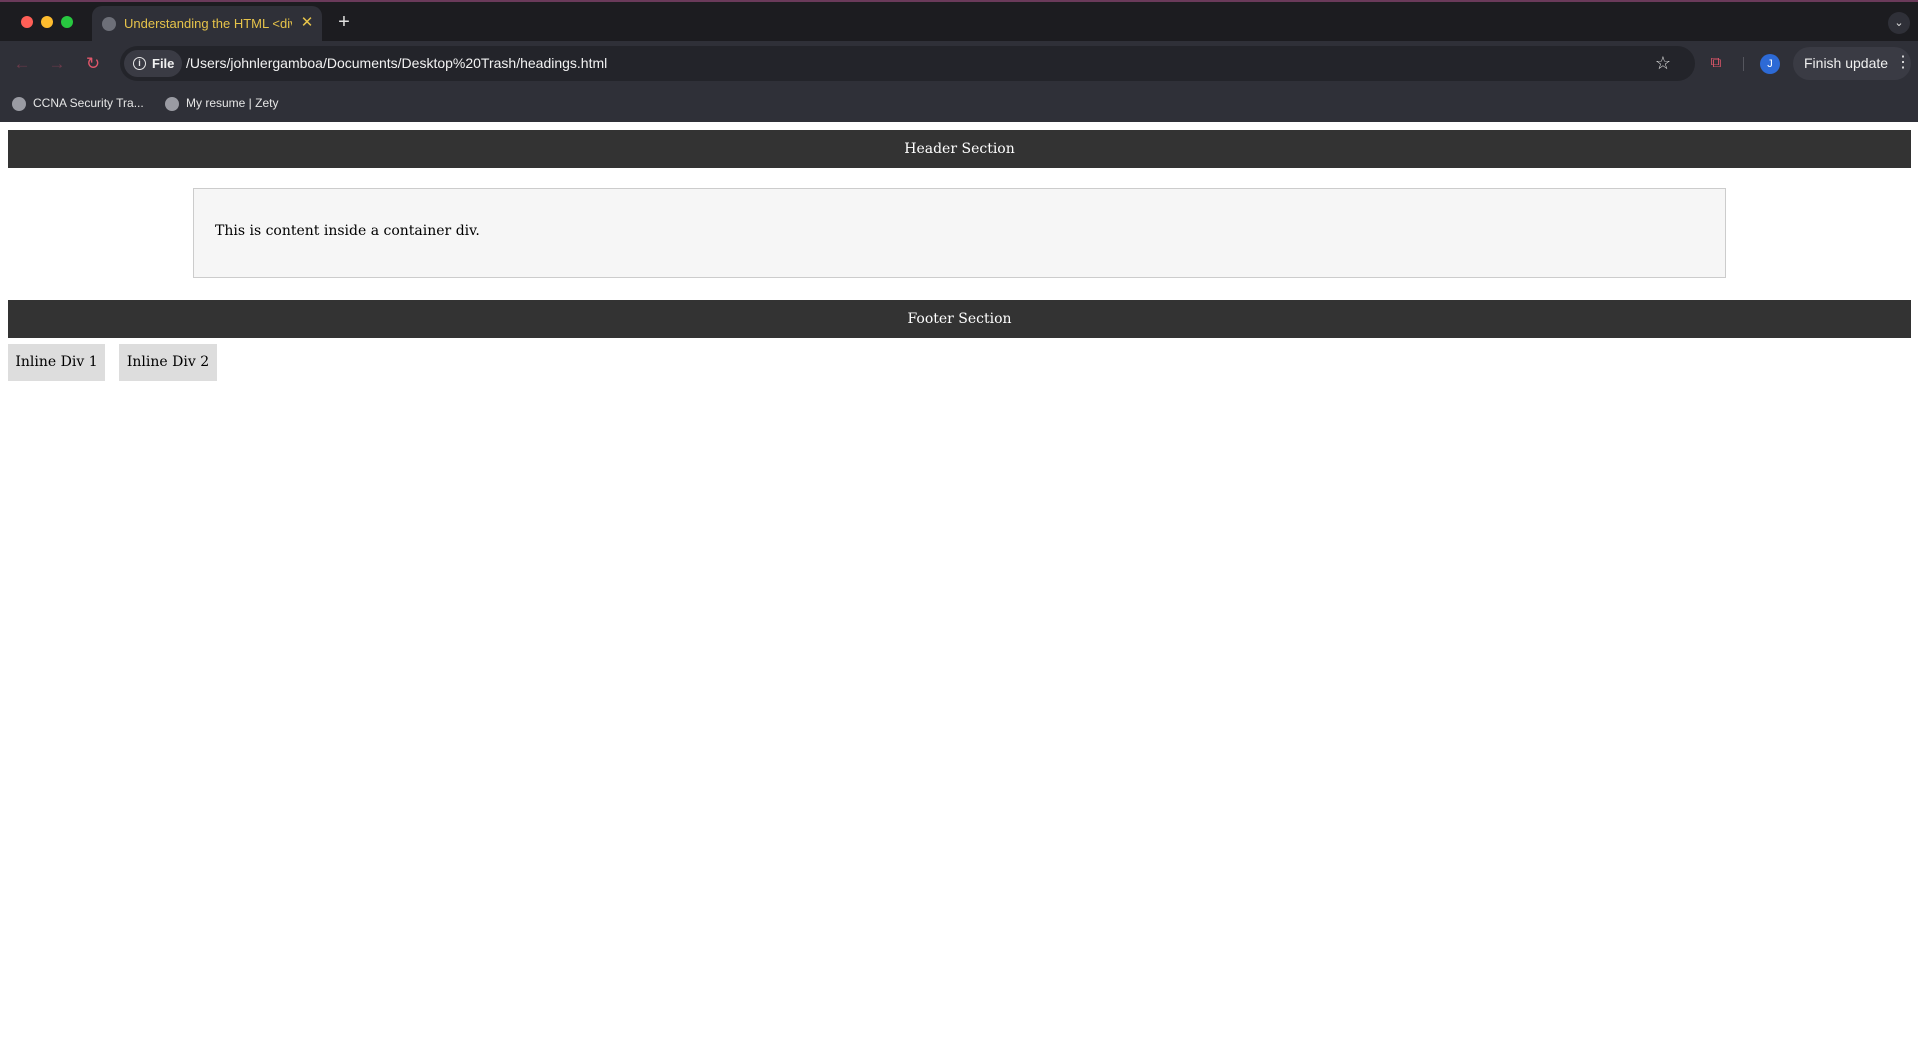 The image size is (1918, 1056). Describe the element at coordinates (959, 319) in the screenshot. I see `footer-section: Footer Section` at that location.